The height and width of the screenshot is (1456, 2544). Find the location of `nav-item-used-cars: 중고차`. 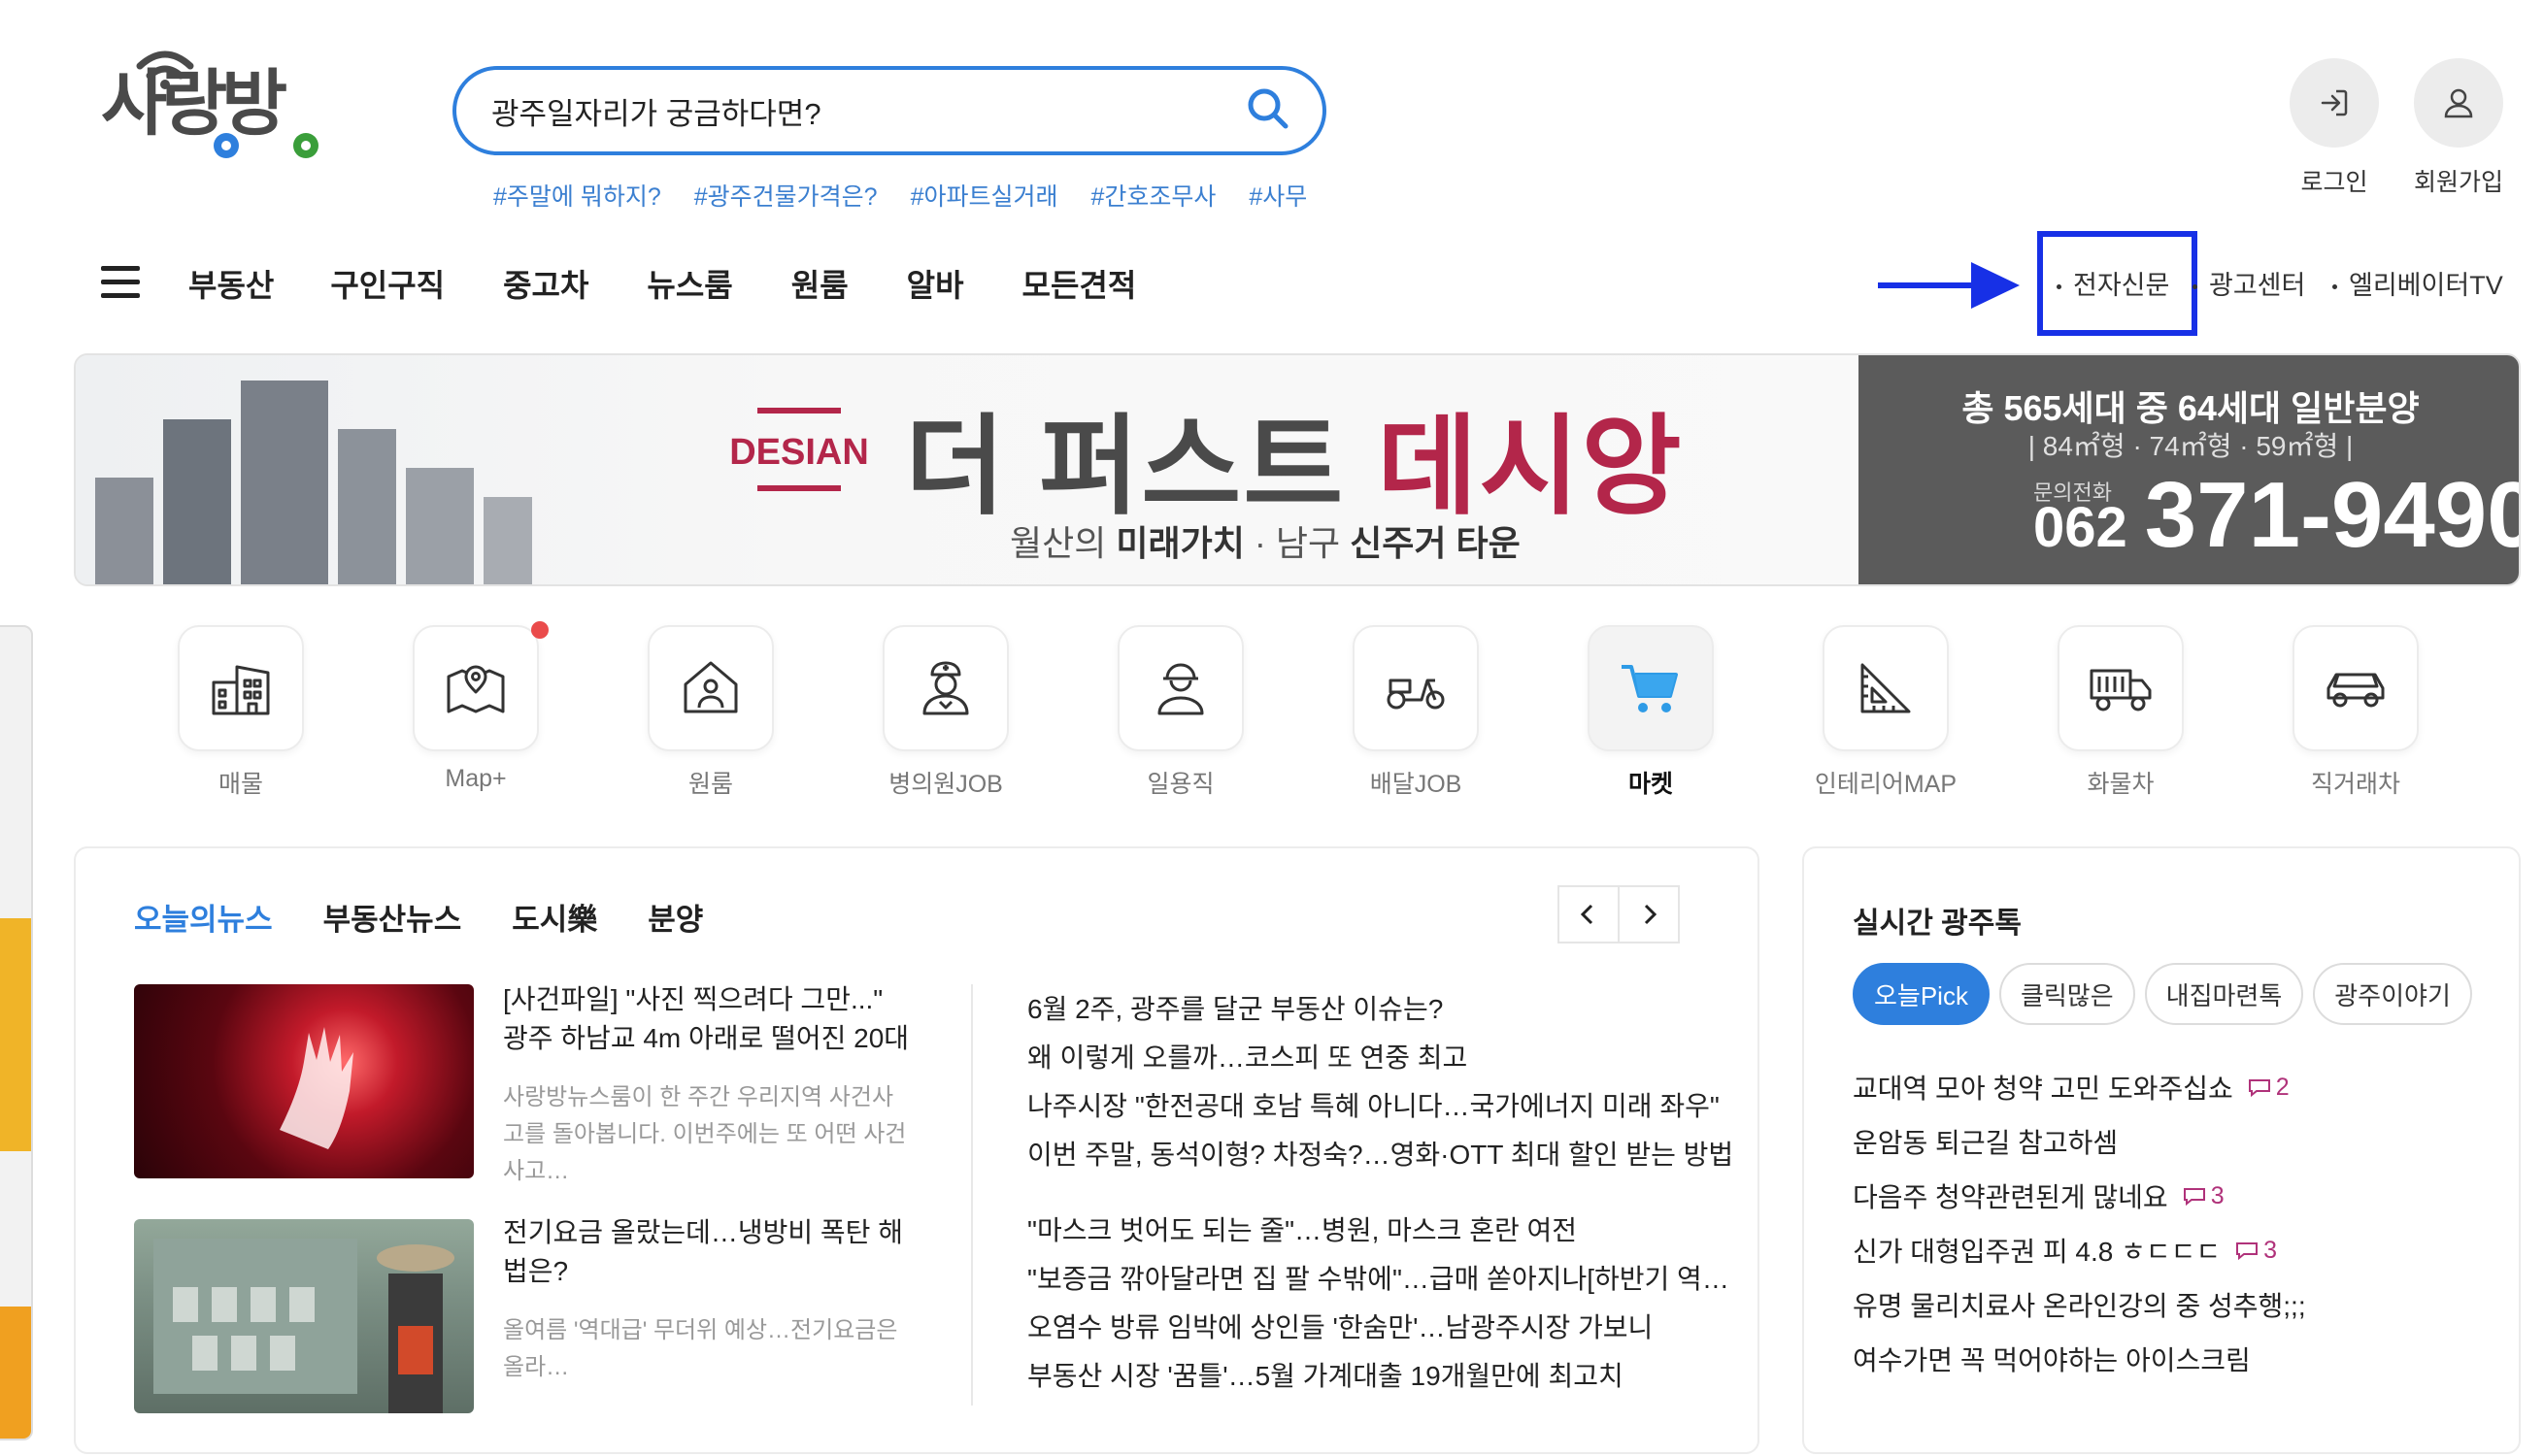

nav-item-used-cars: 중고차 is located at coordinates (545, 283).